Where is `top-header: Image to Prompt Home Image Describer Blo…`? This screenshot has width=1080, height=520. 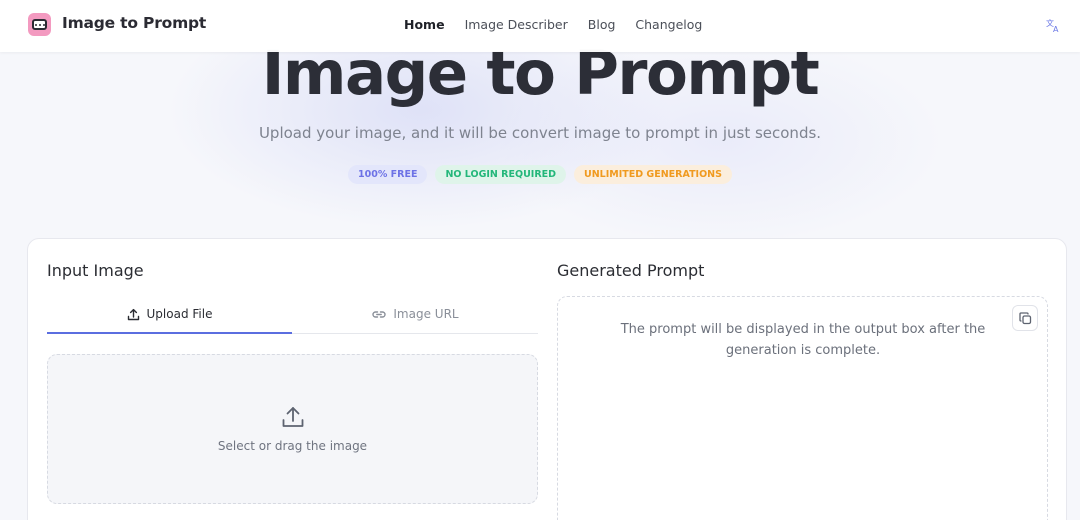
top-header: Image to Prompt Home Image Describer Blo… is located at coordinates (540, 26).